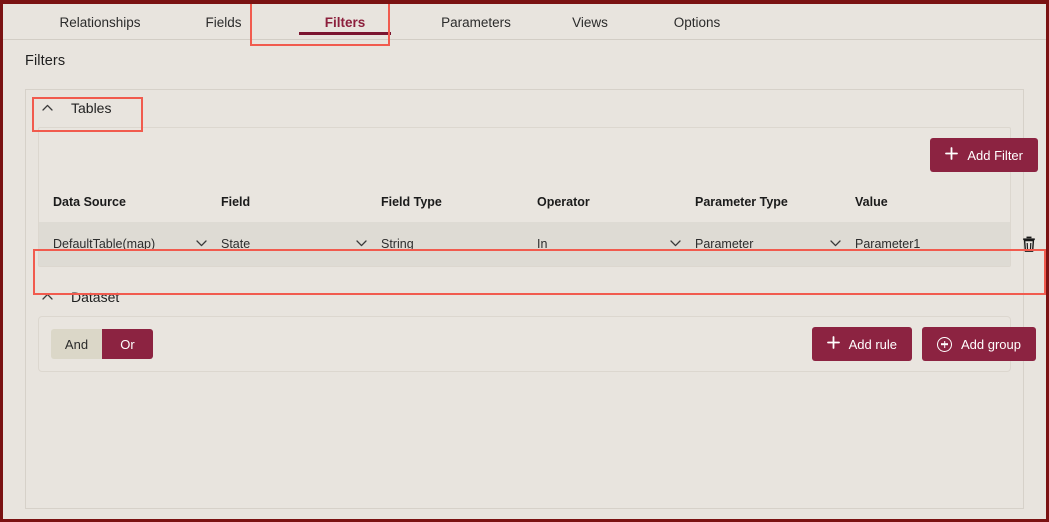 The height and width of the screenshot is (522, 1049). I want to click on column-header-data-source: Data Source, so click(89, 202).